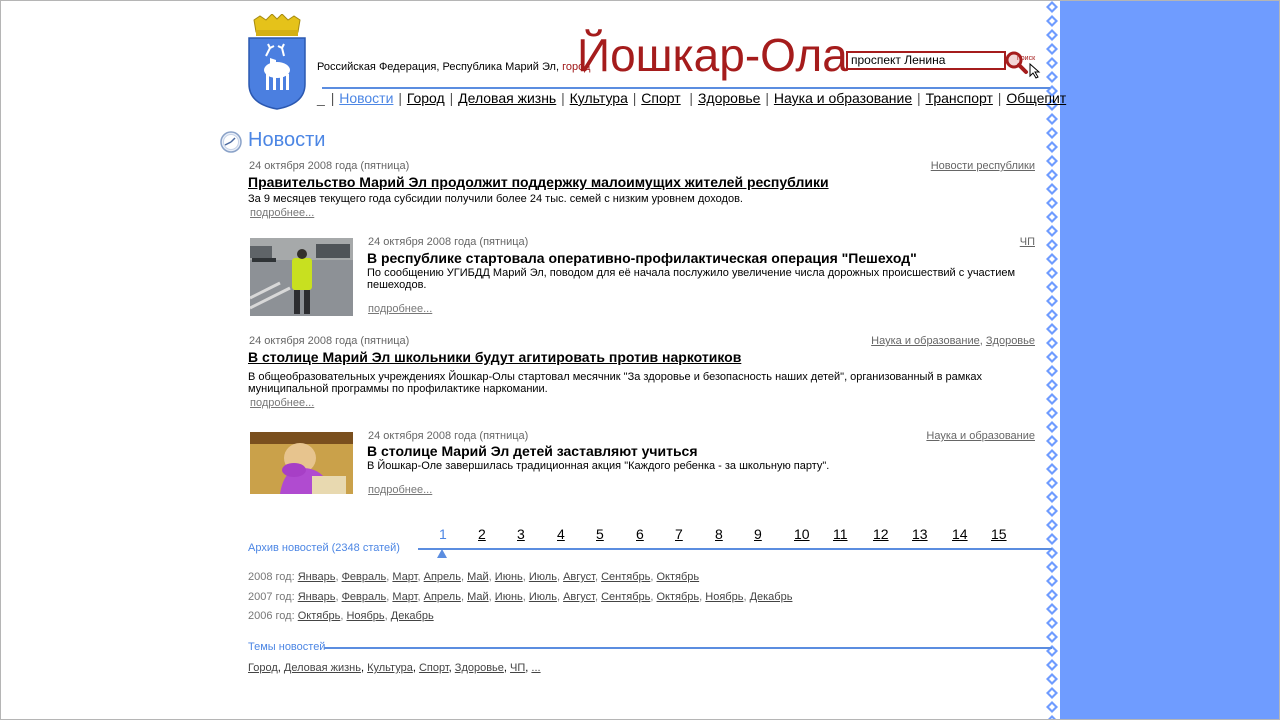 The height and width of the screenshot is (720, 1280). I want to click on page-link: 4, so click(561, 534).